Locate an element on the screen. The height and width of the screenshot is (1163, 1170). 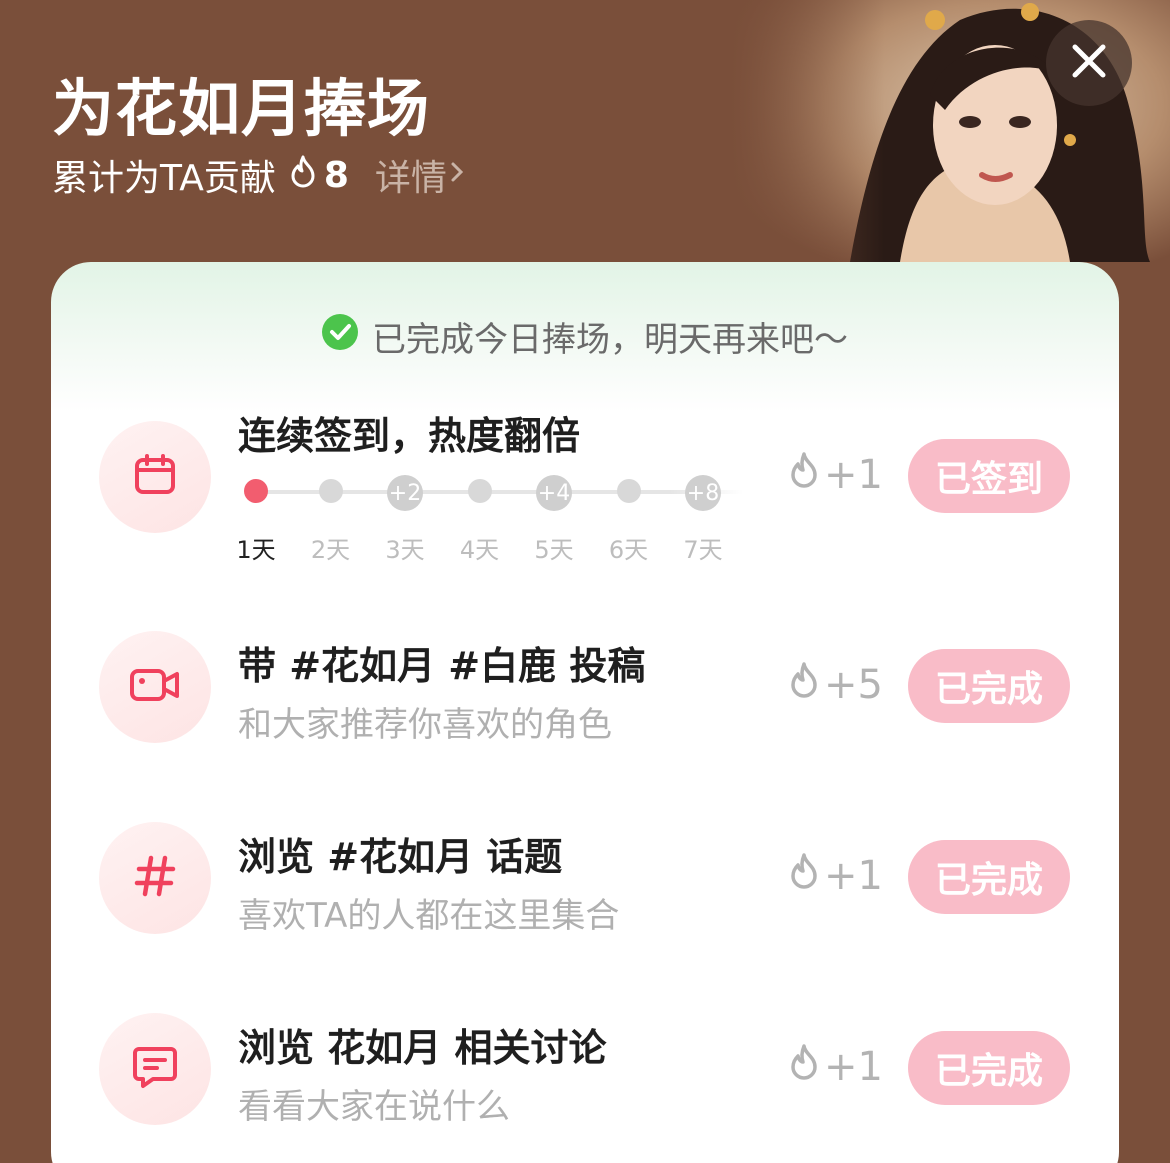
task-browse-discussion: 浏览 花如月 相关讨论 看看大家在说什么 +1 已完成 is located at coordinates (585, 1073).